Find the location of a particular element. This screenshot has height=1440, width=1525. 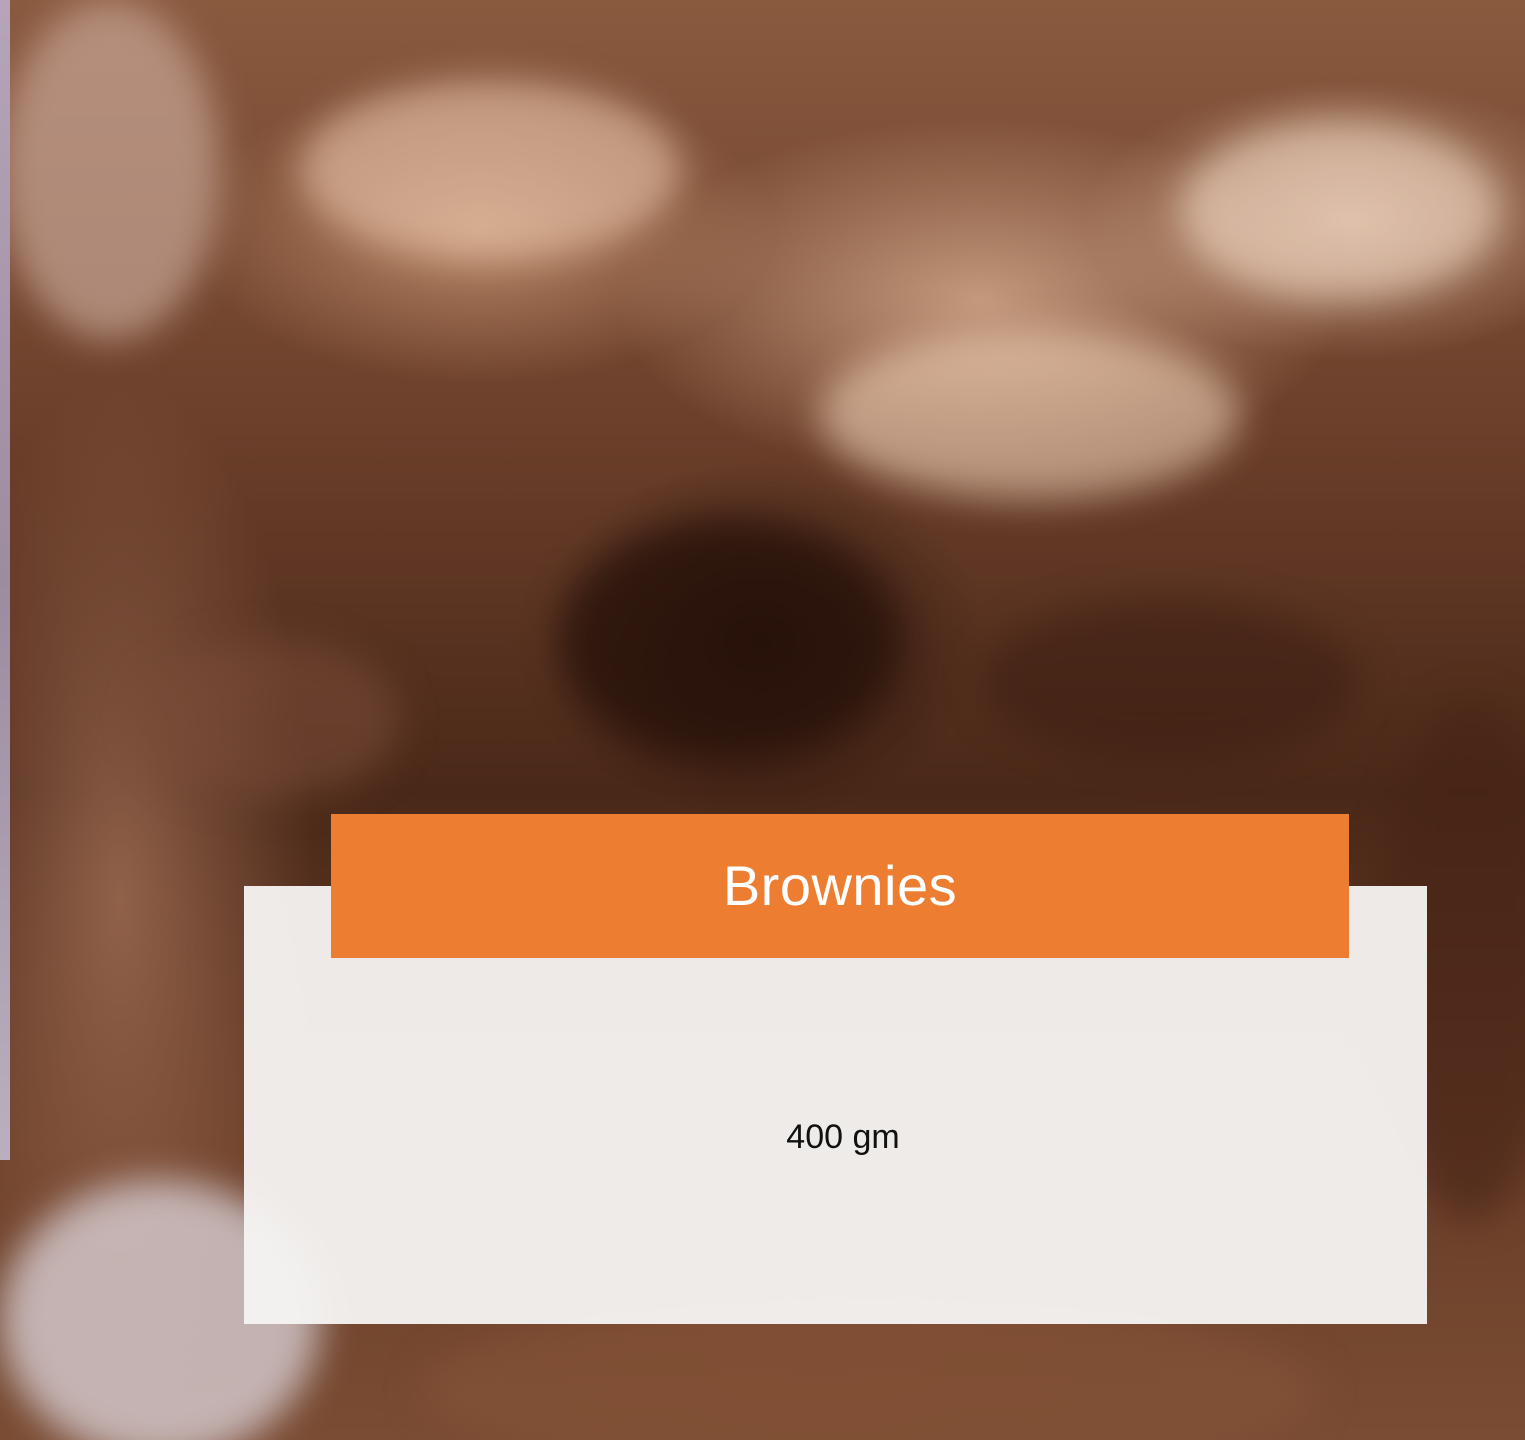

product-title-bar: Brownies is located at coordinates (840, 886).